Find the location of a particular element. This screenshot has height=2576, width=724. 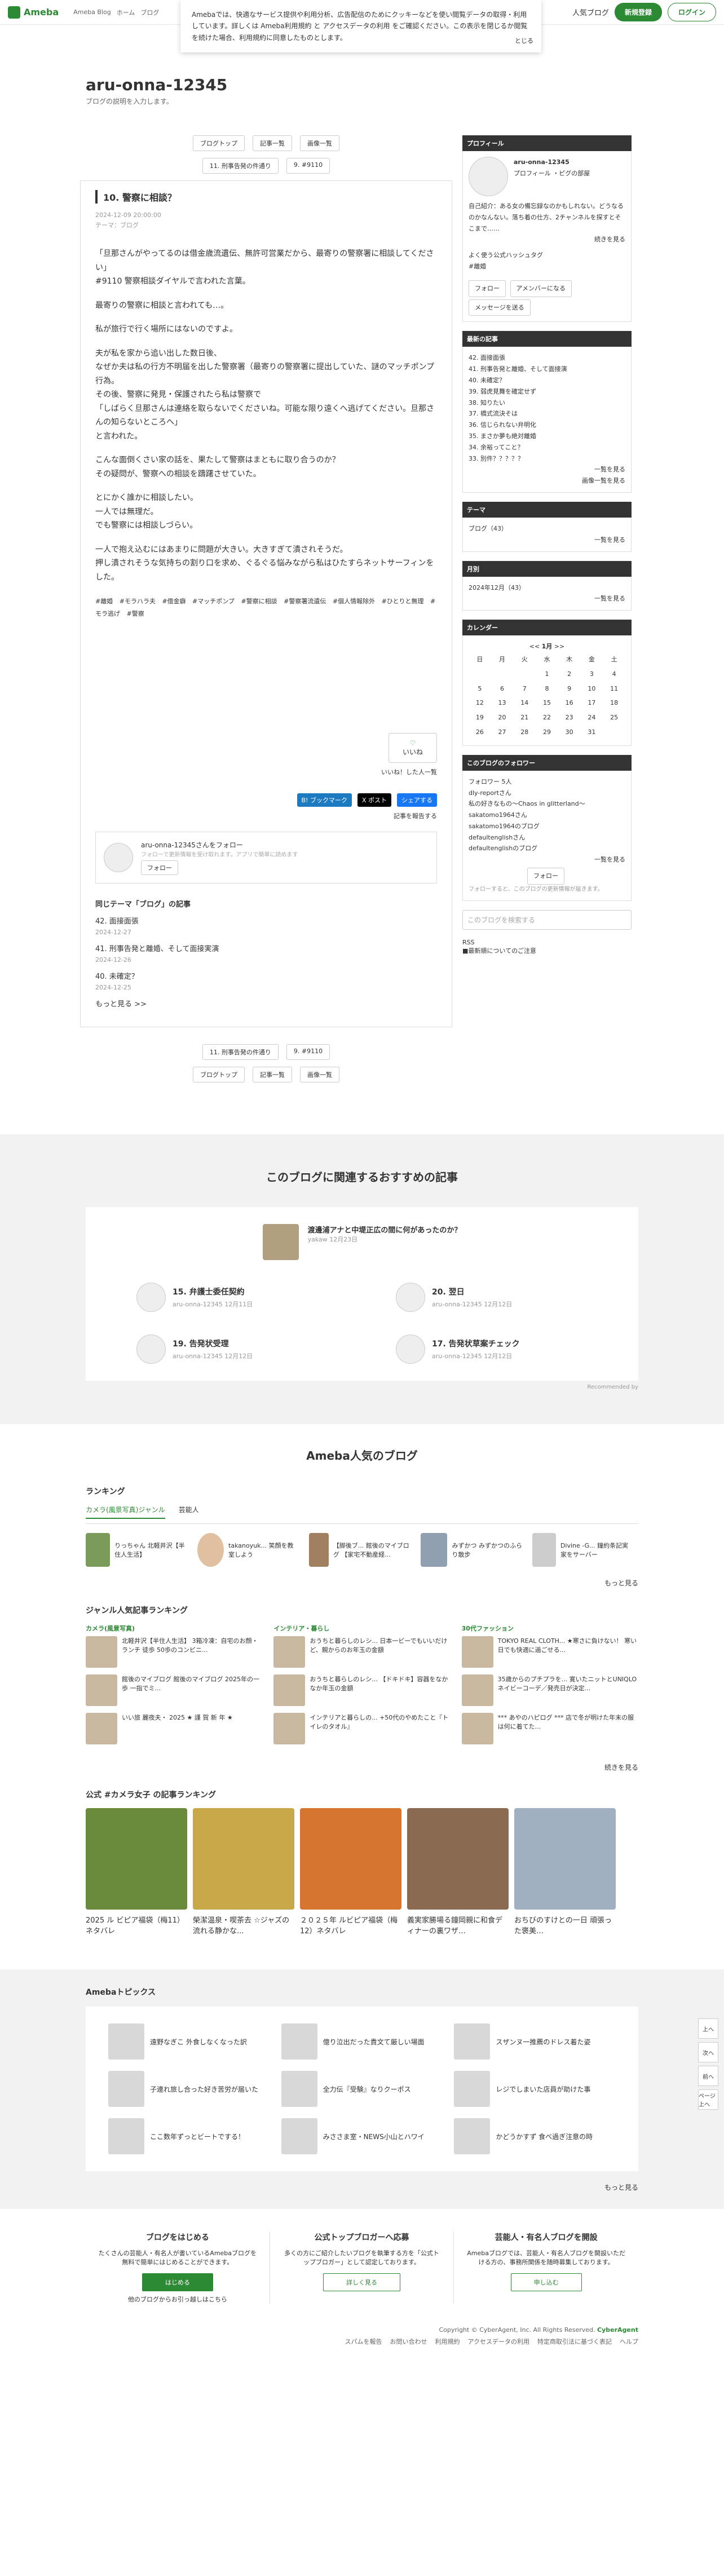

topic-item: かどうかすず 食べ過ぎ注意の時 is located at coordinates (535, 2136).